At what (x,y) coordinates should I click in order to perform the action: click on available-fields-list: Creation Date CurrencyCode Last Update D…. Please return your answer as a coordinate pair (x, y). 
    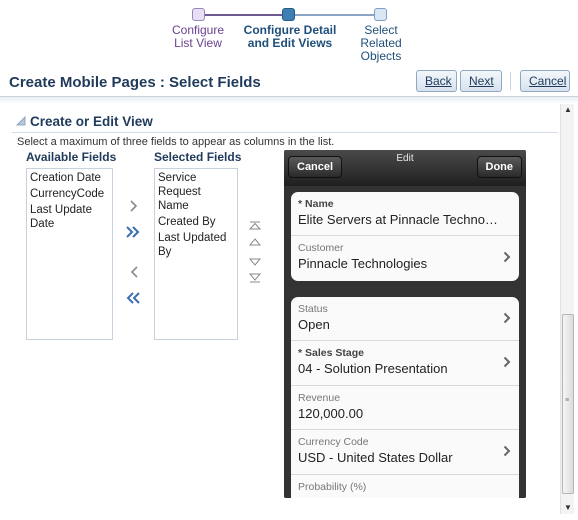
    Looking at the image, I should click on (69, 254).